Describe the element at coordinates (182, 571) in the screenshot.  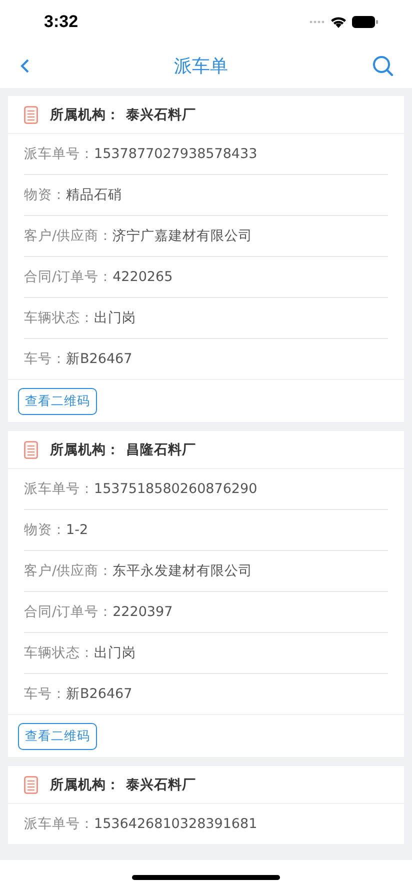
I see `field-value: 东平永发建材有限公司` at that location.